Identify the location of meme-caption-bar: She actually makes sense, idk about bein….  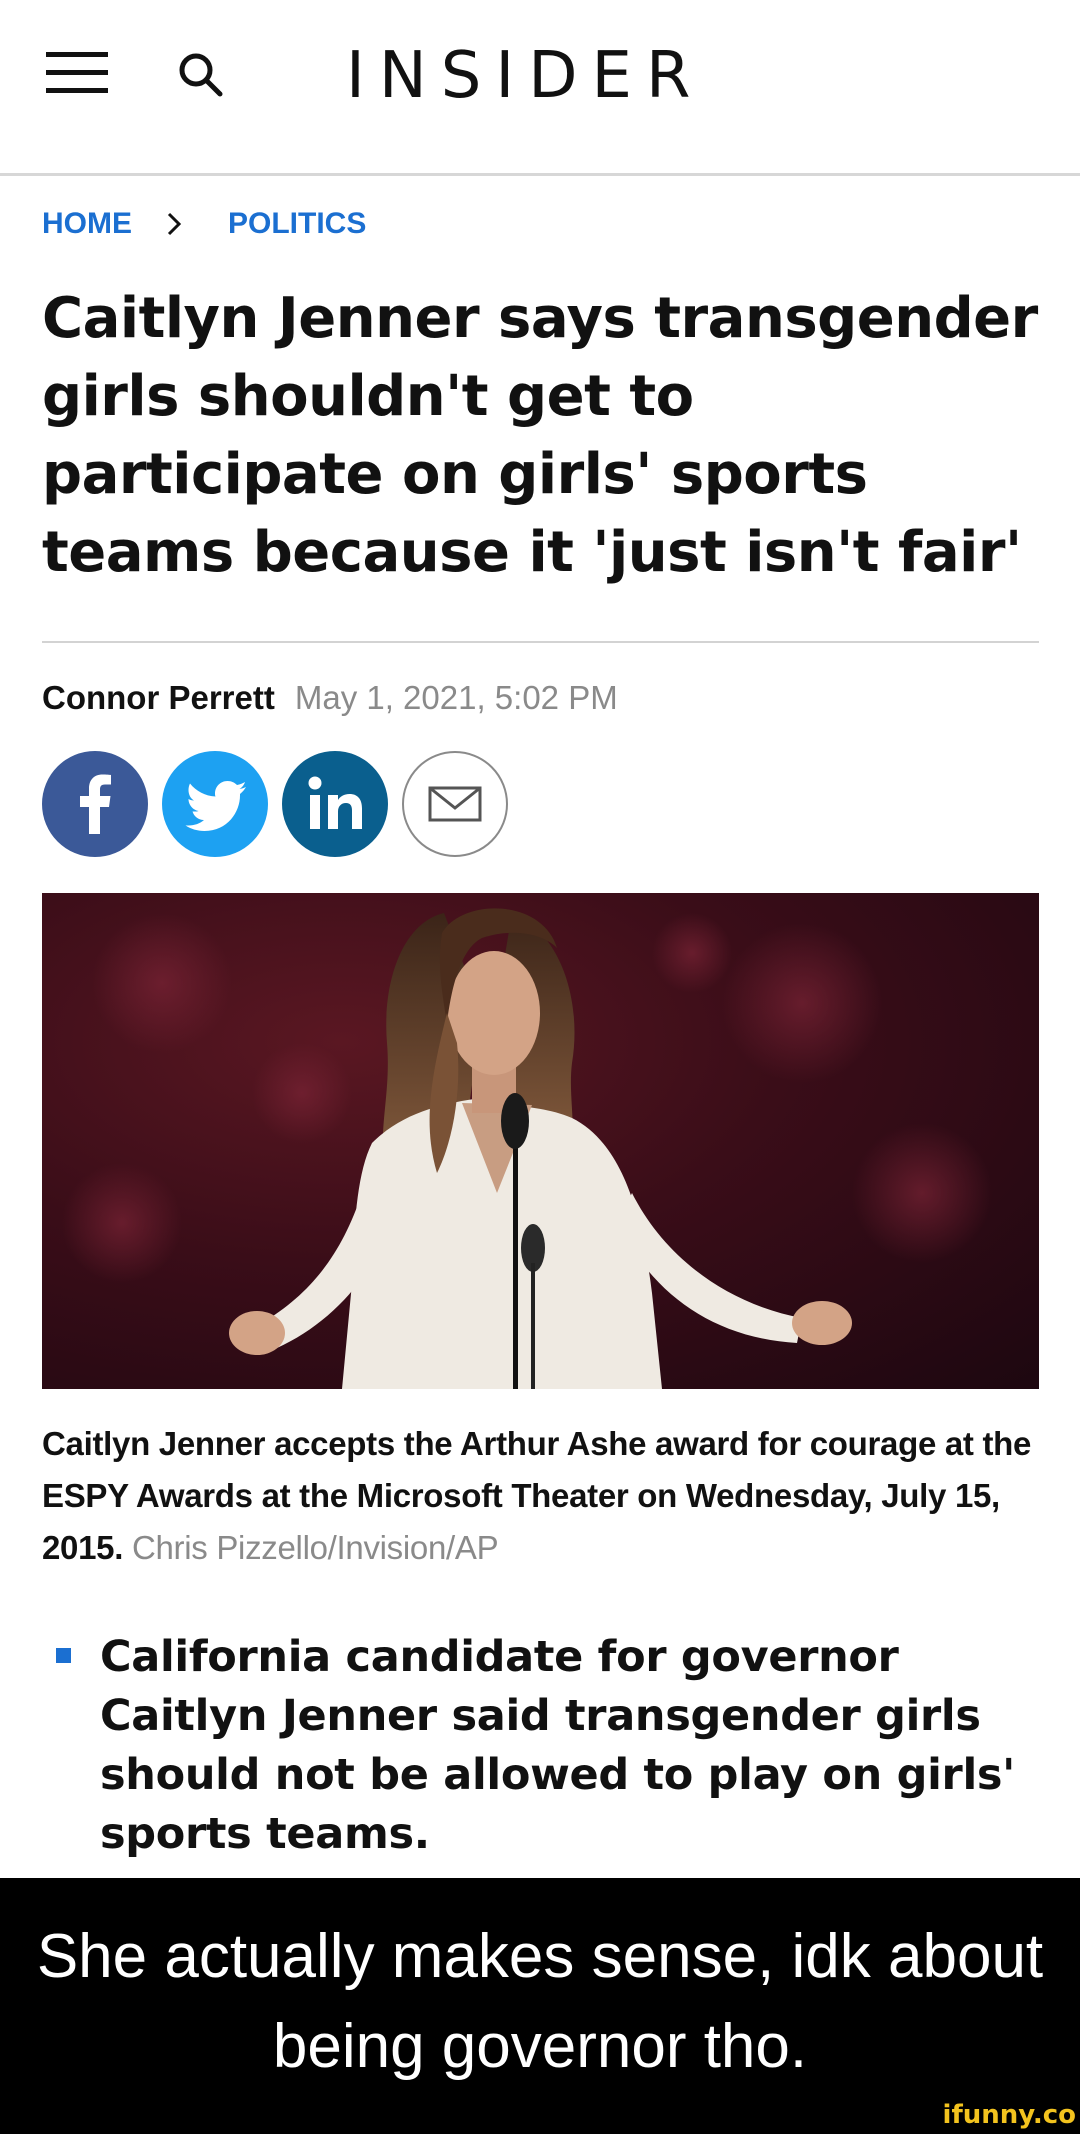
(540, 2006).